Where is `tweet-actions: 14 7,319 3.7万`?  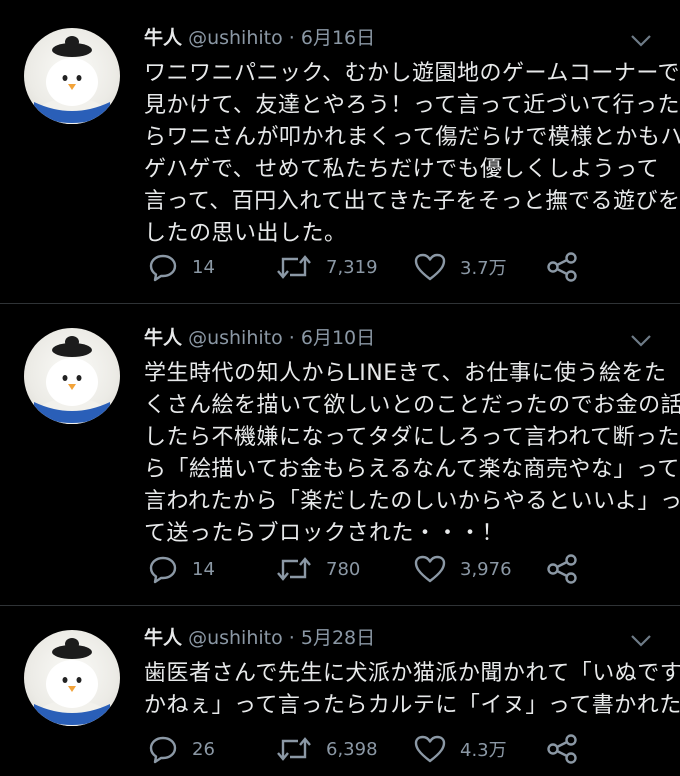 tweet-actions: 14 7,319 3.7万 is located at coordinates (404, 267).